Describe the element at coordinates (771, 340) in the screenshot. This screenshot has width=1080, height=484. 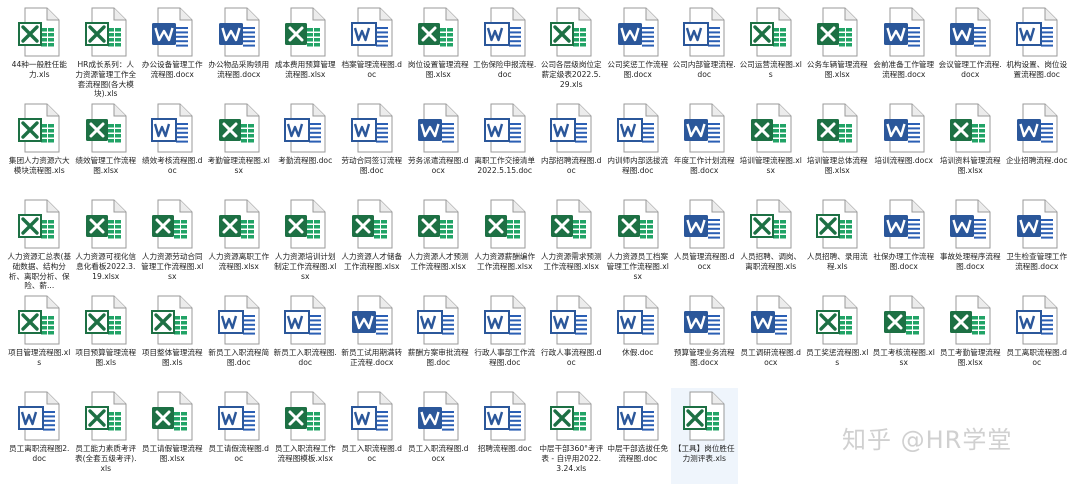
I see `file-item: 员工调研流程图.docx` at that location.